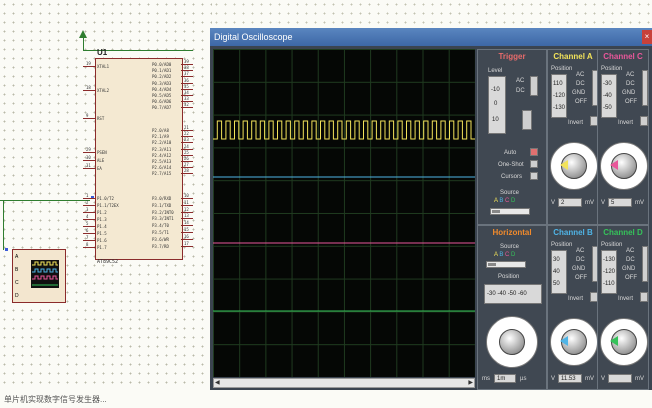 Image resolution: width=652 pixels, height=408 pixels. I want to click on horizontal-title: Horizontal, so click(512, 232).